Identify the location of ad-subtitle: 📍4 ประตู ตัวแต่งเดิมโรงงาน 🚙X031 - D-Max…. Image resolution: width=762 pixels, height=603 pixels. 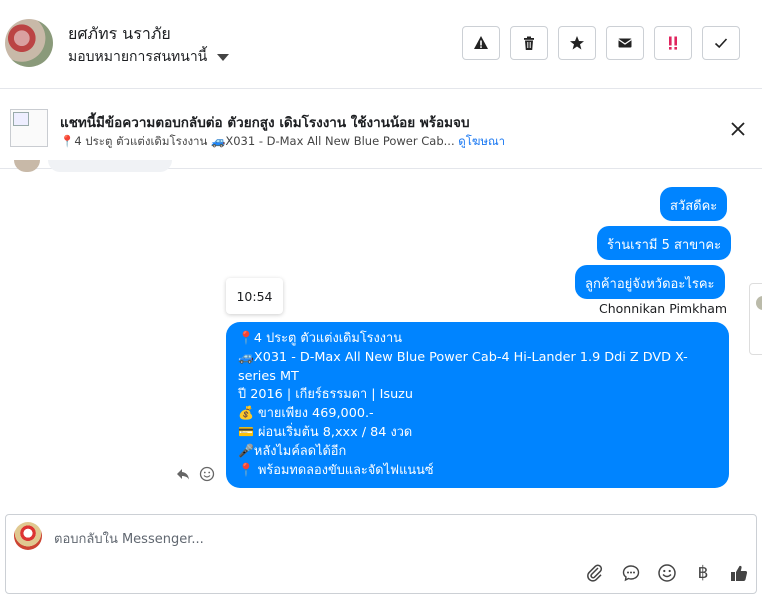
(257, 141).